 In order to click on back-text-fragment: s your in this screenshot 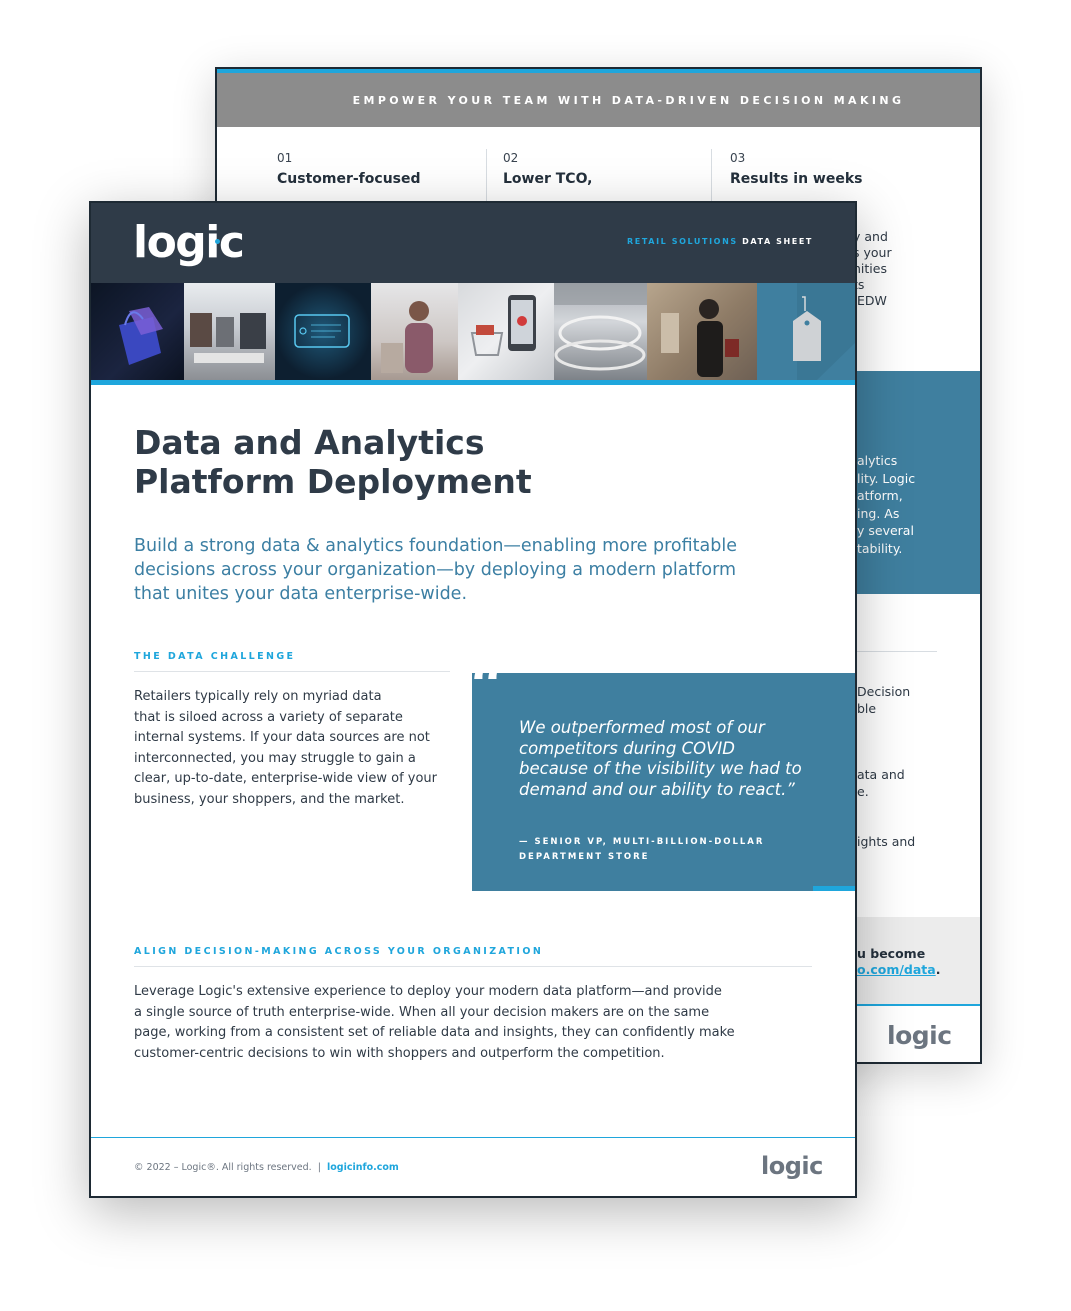, I will do `click(872, 252)`.